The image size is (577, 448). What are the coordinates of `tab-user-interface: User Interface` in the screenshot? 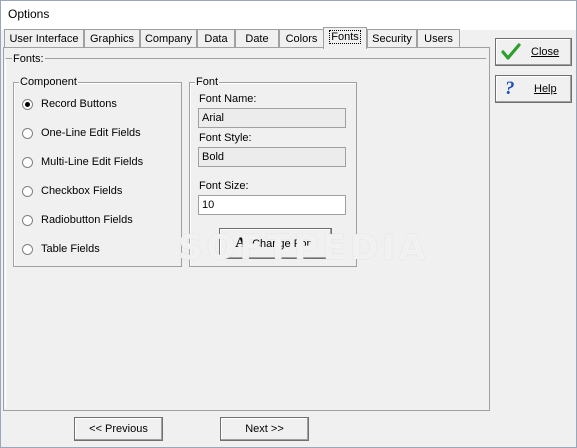 It's located at (44, 38).